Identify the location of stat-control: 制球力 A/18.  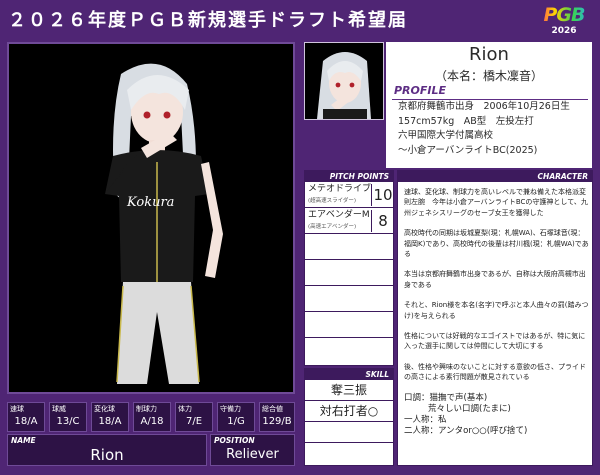
(152, 417).